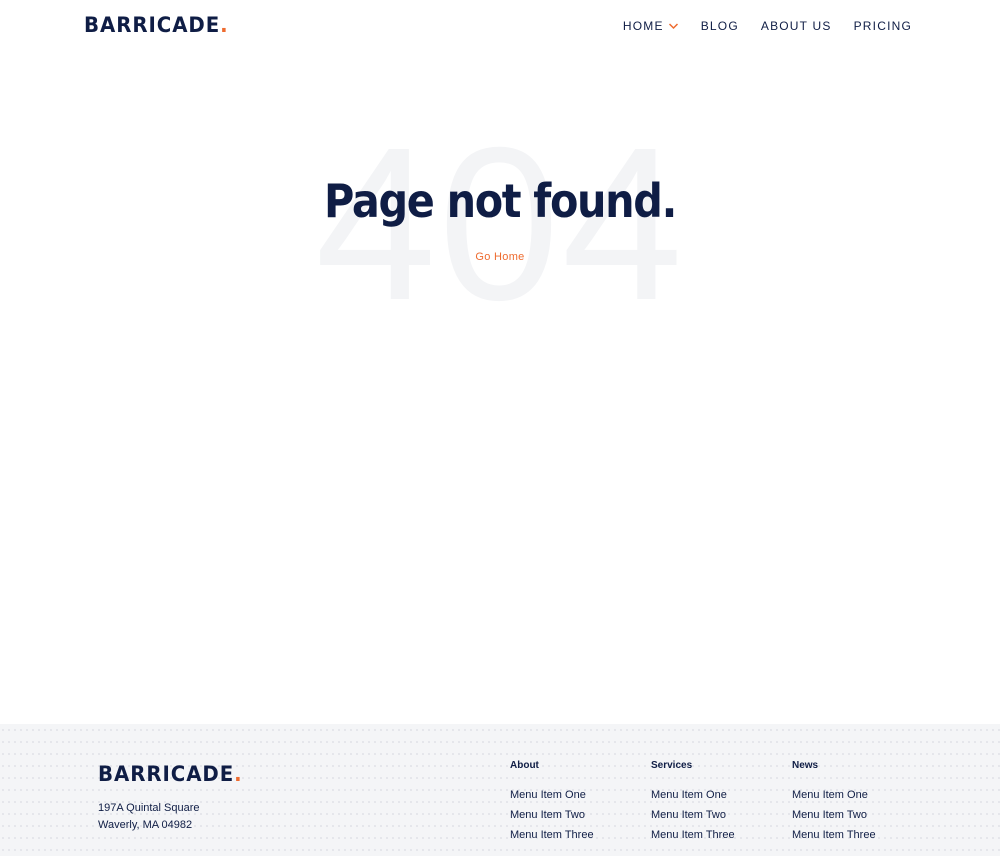  I want to click on main-nav: HOME BLOG ABOUT US PRICING, so click(767, 26).